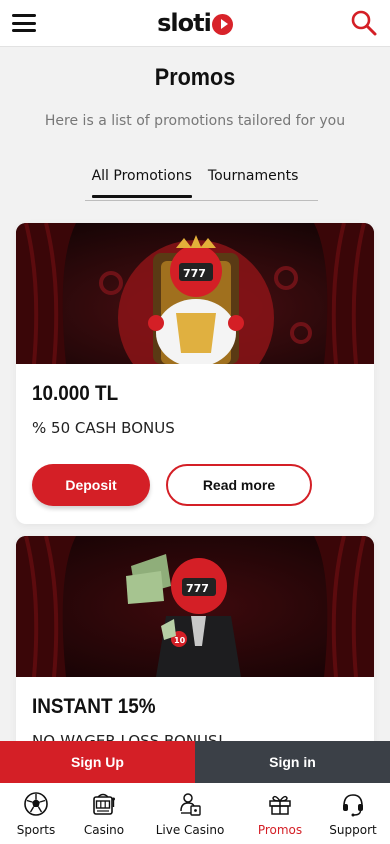 This screenshot has width=390, height=844. Describe the element at coordinates (222, 24) in the screenshot. I see `logo-play-icon` at that location.